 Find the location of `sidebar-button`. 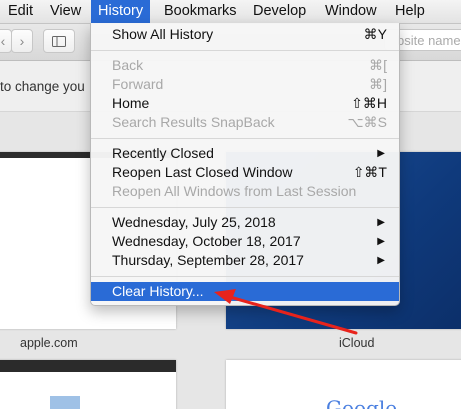

sidebar-button is located at coordinates (59, 41).